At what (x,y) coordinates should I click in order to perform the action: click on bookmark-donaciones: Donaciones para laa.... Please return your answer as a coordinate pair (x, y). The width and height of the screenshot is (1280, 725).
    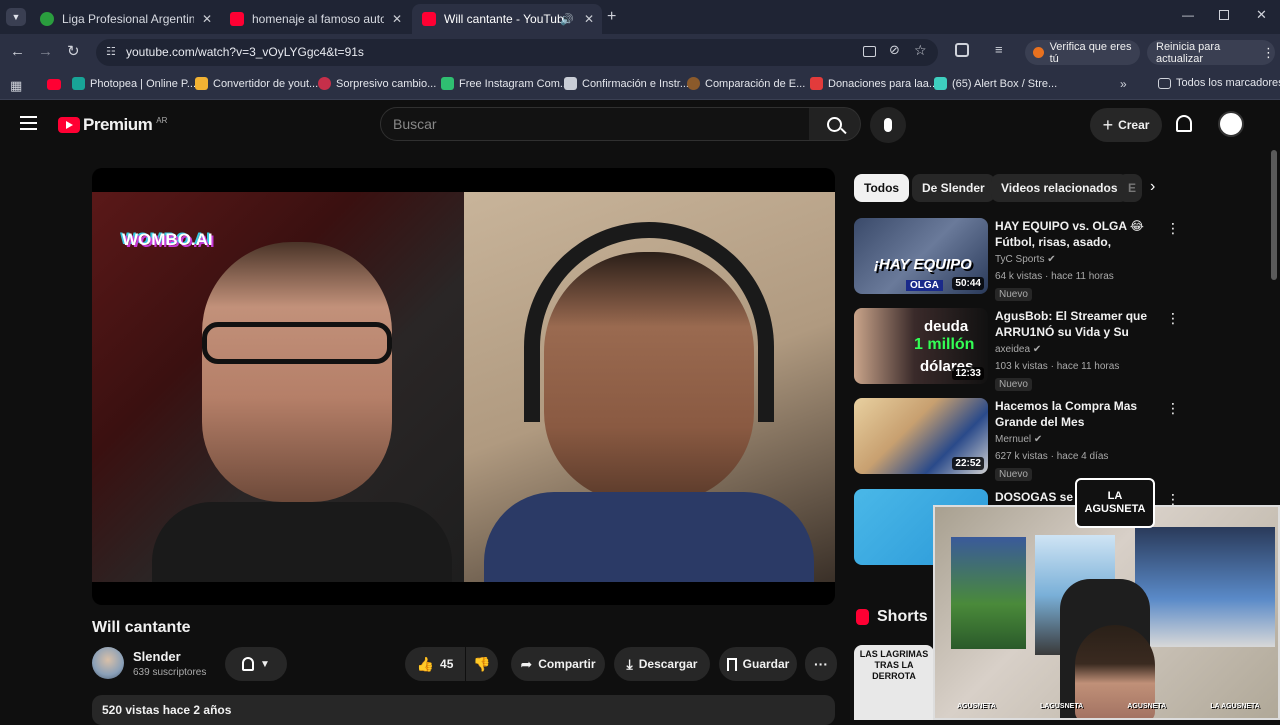
    Looking at the image, I should click on (874, 83).